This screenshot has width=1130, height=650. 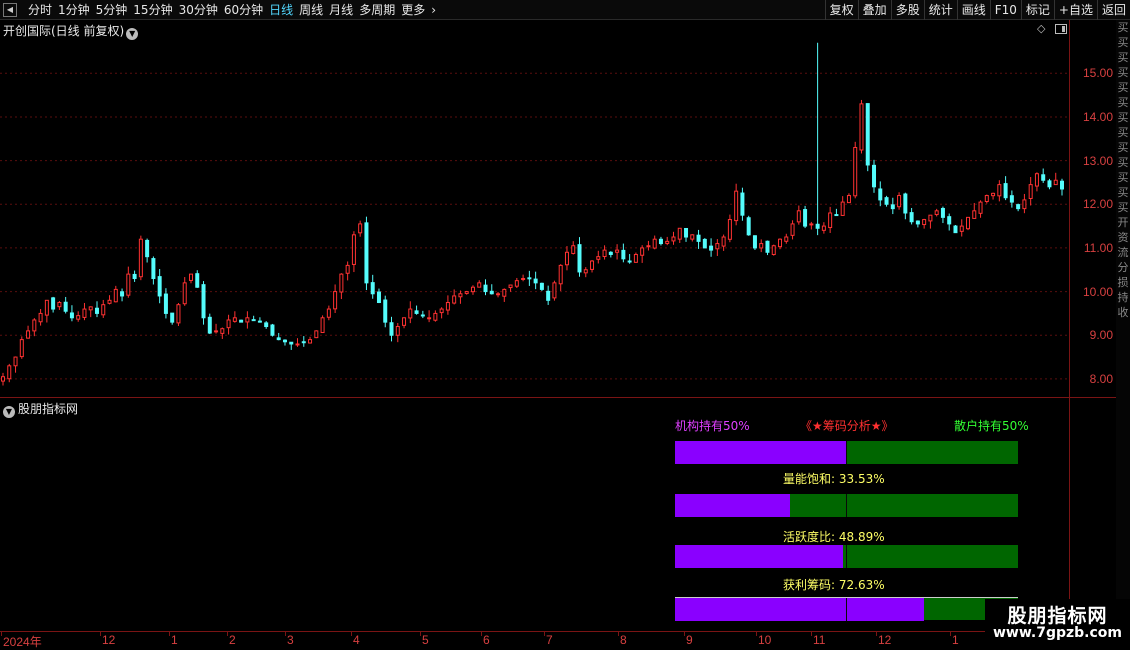 What do you see at coordinates (1041, 28) in the screenshot?
I see `diamond-icon: ◇` at bounding box center [1041, 28].